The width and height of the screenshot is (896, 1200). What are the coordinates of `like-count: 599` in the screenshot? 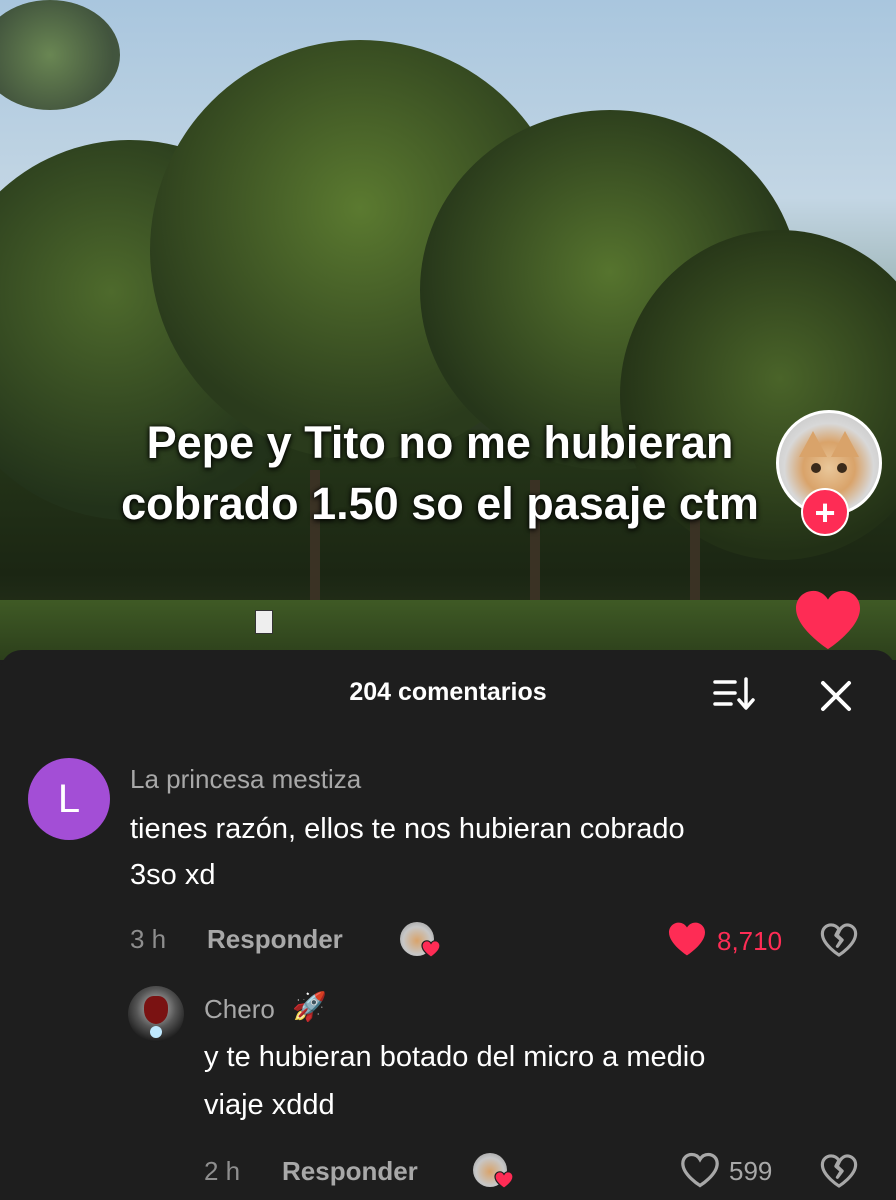 It's located at (751, 1171).